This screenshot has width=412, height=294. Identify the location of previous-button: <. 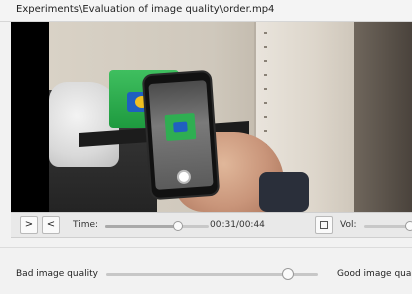
(51, 225).